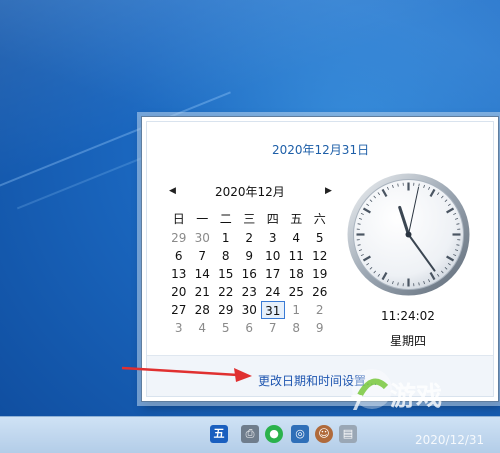 This screenshot has width=500, height=453. I want to click on clock-center, so click(408, 234).